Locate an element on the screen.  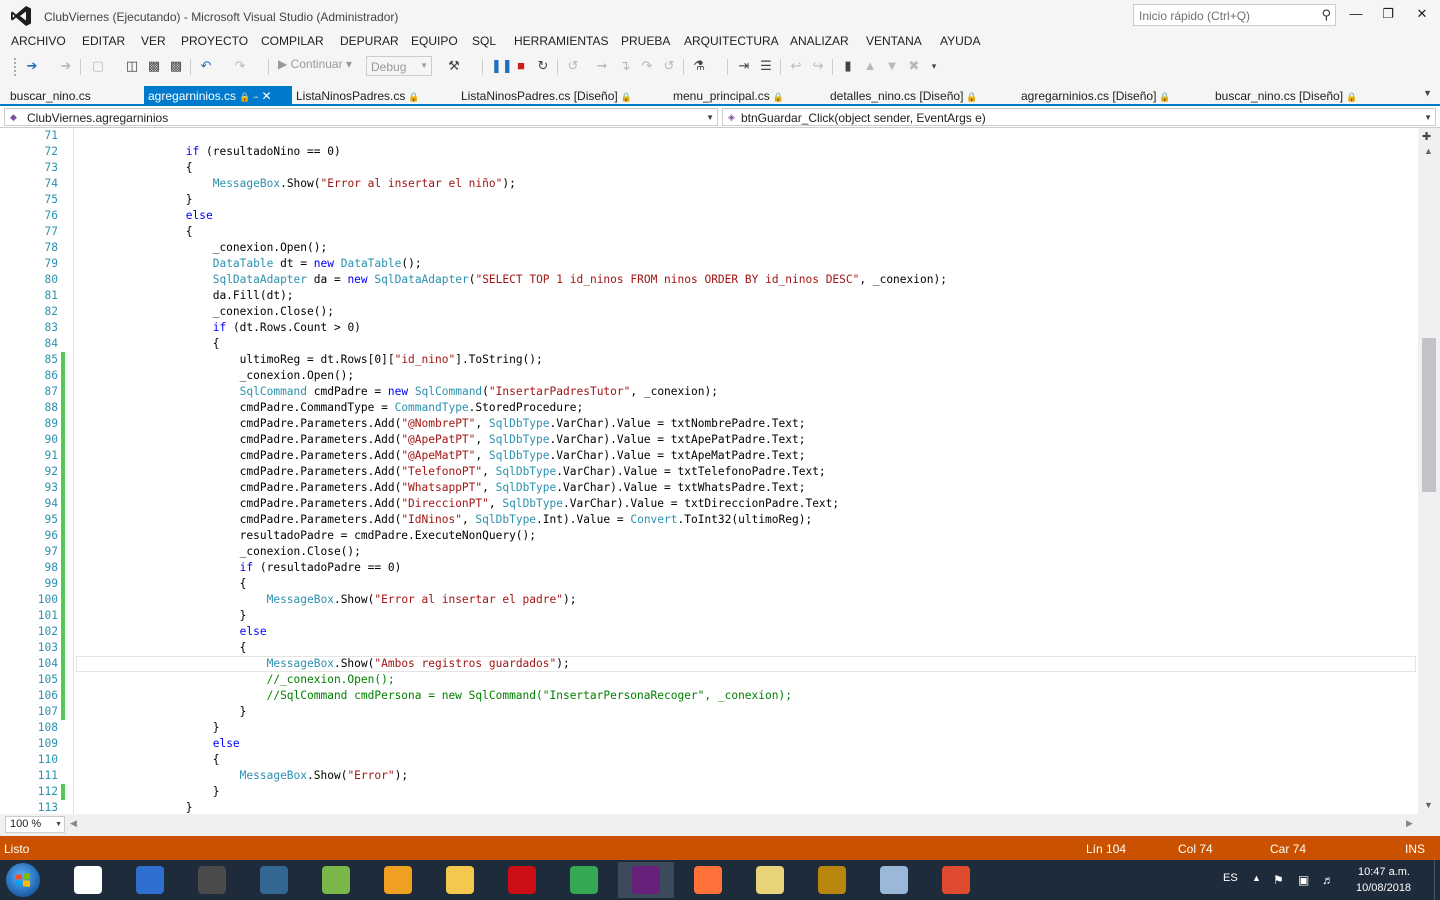
menu-arquitectura: ARQUITECTURA is located at coordinates (731, 41).